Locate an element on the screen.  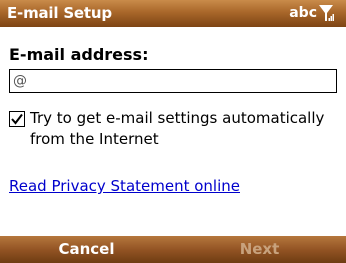
window-title: E-mail Setup is located at coordinates (59, 13).